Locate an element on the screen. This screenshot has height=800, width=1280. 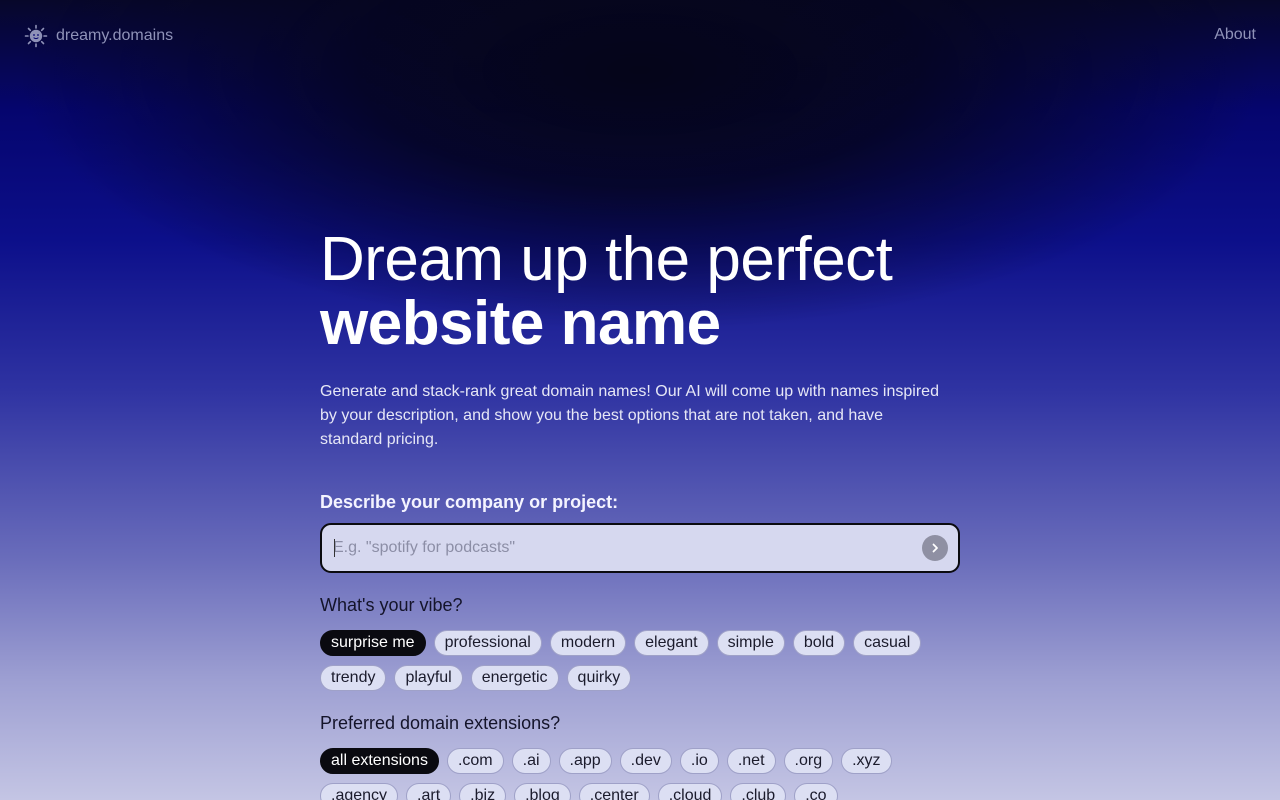
top-bar: dreamy.domains About is located at coordinates (640, 36).